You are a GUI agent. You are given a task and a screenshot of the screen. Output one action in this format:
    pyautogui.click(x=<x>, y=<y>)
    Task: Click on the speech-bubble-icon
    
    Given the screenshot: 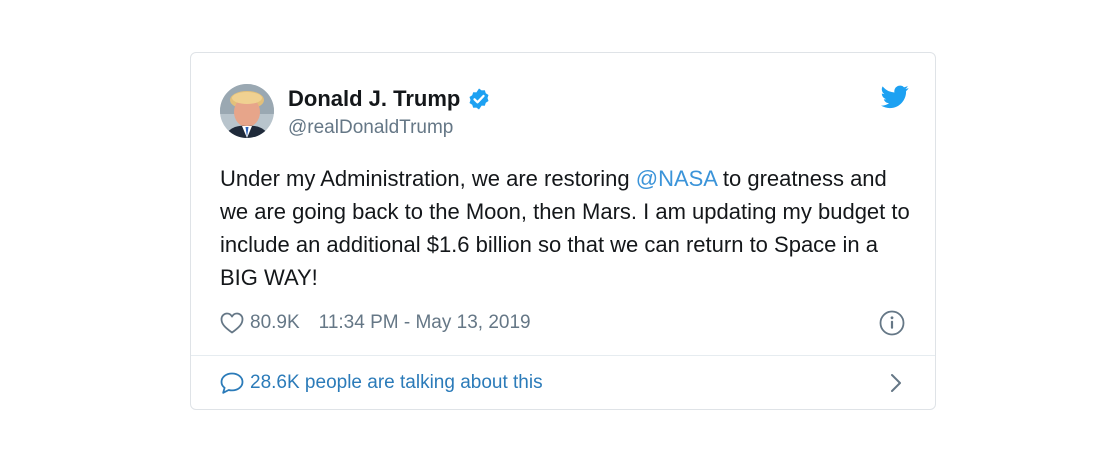 What is the action you would take?
    pyautogui.click(x=232, y=383)
    